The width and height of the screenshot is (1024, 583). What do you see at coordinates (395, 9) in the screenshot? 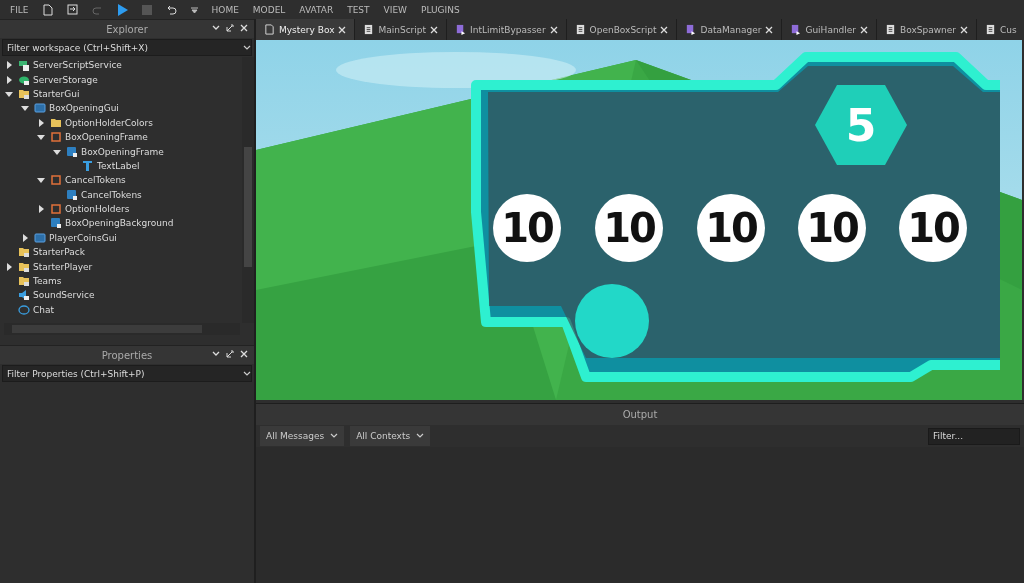
I see `ribbon-tab: VIEW` at bounding box center [395, 9].